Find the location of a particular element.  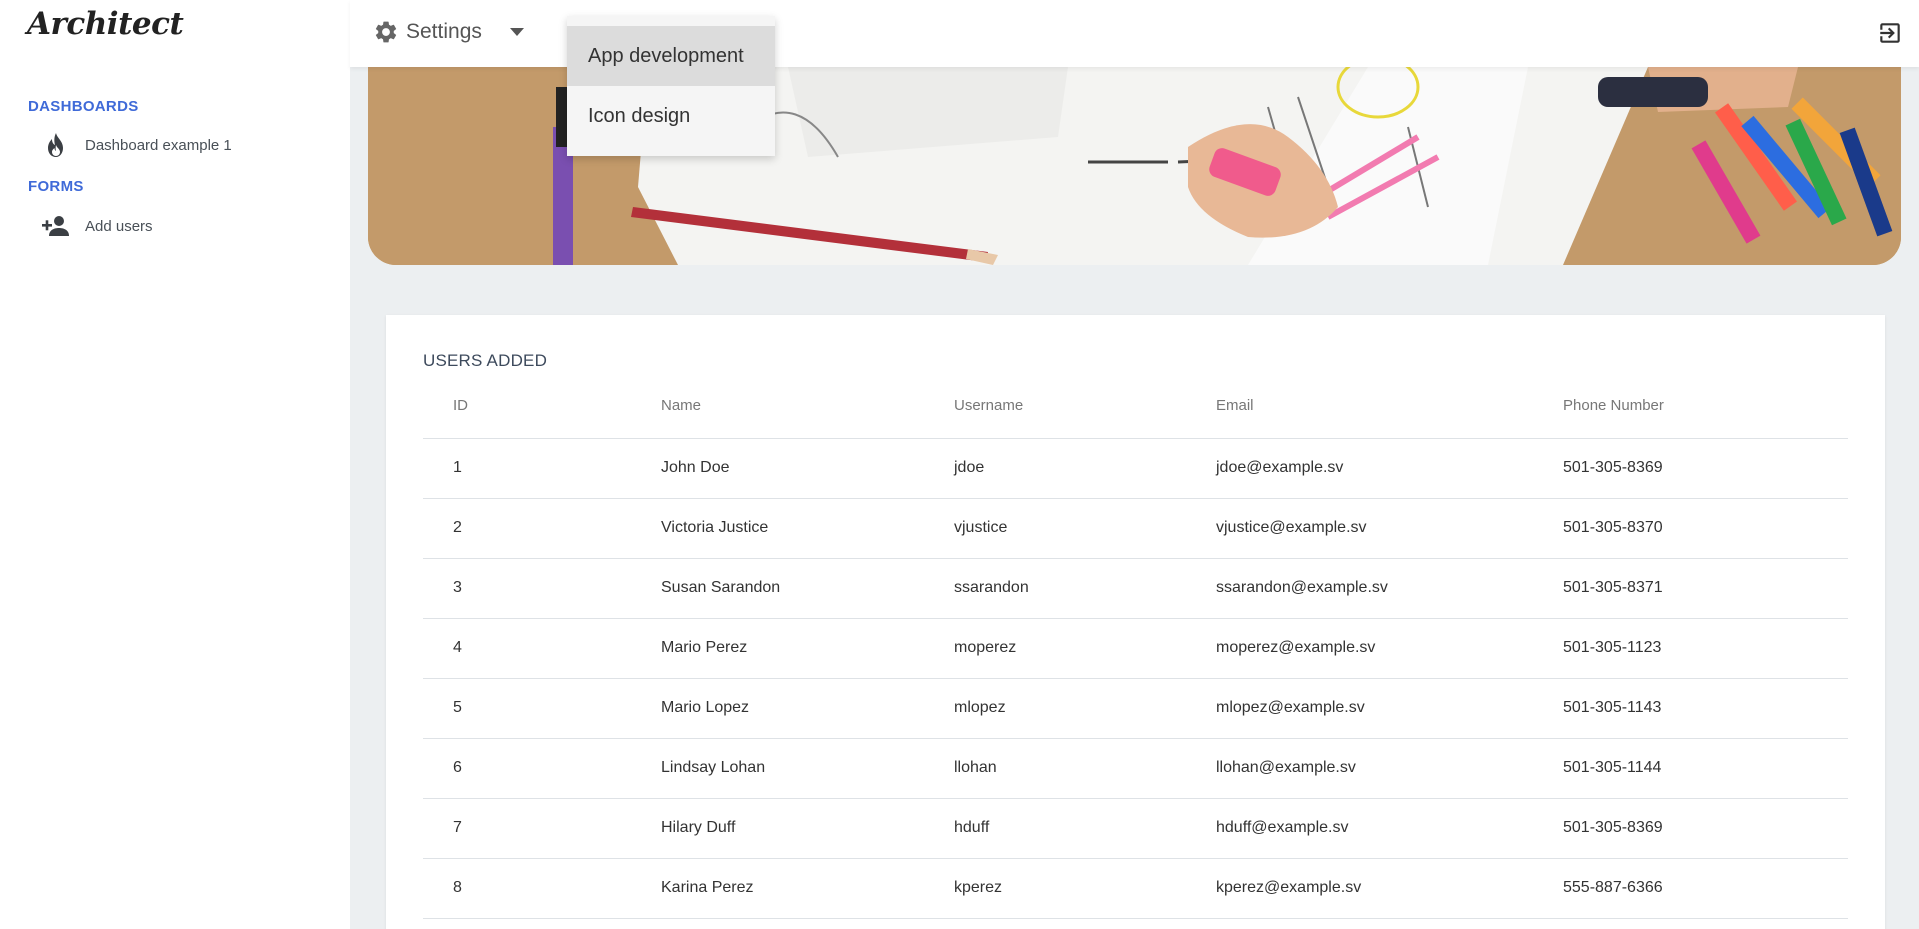

section-title-forms: FORMS is located at coordinates (56, 186).